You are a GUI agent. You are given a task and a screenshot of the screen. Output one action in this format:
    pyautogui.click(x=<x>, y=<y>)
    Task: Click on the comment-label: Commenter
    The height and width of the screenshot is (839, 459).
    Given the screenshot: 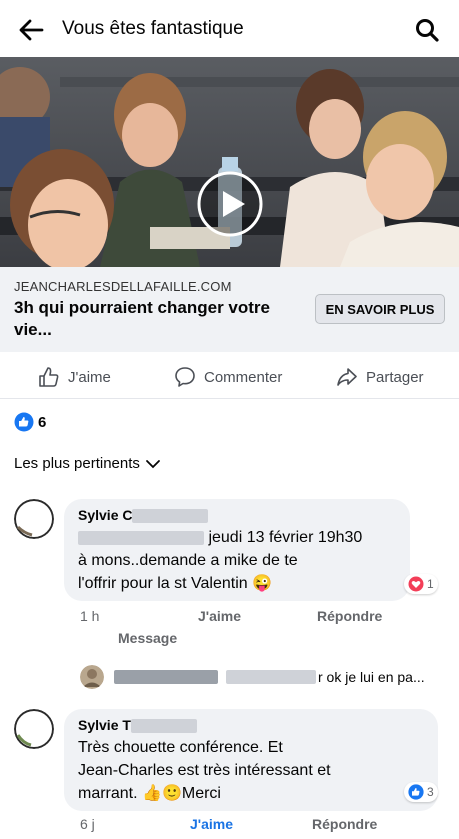 What is the action you would take?
    pyautogui.click(x=243, y=377)
    